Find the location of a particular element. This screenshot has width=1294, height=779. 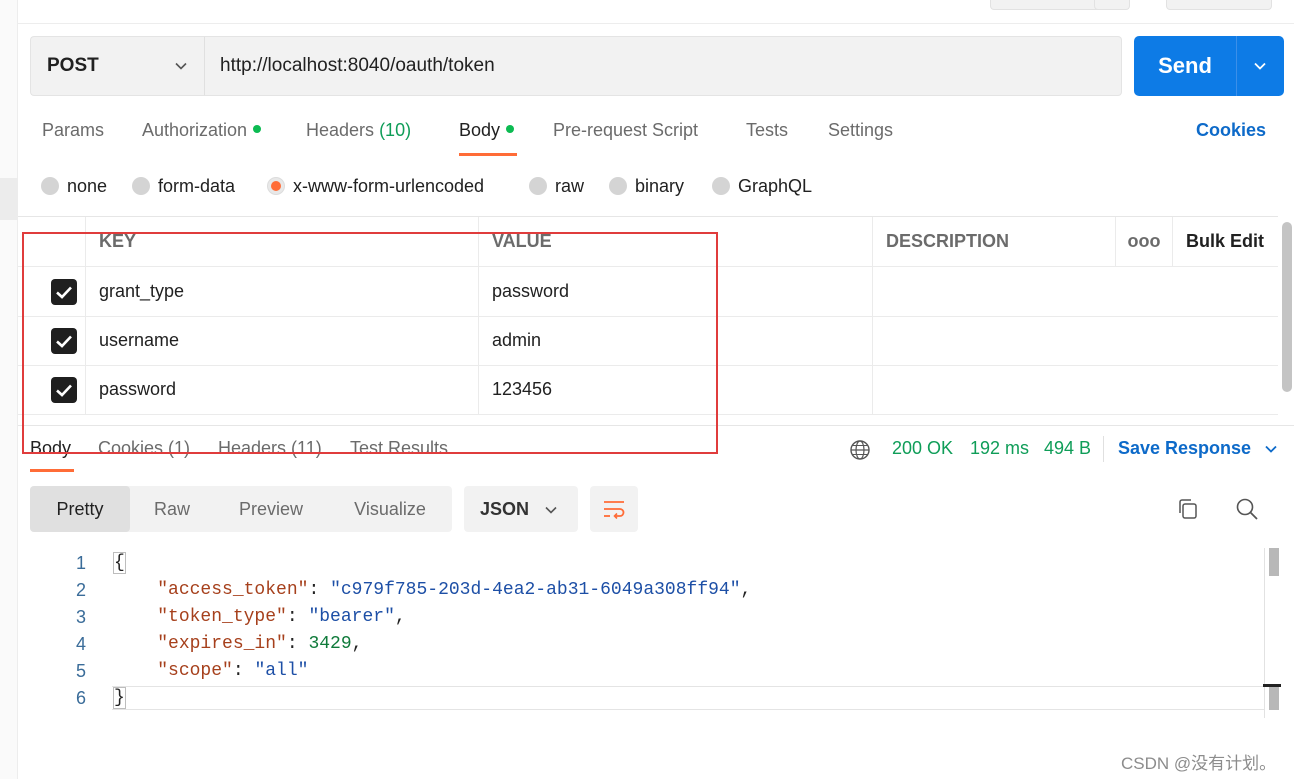

tab-params: Params is located at coordinates (73, 132).